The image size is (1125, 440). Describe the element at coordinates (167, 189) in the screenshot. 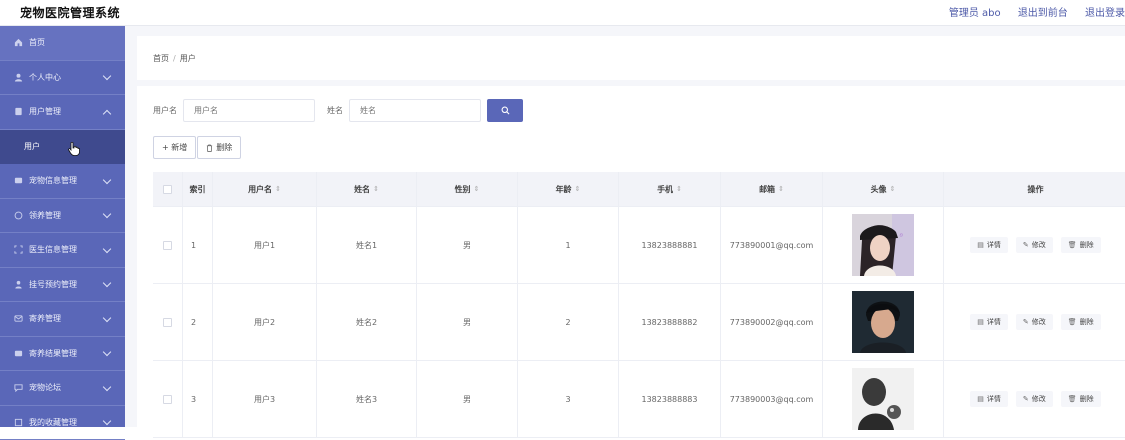

I see `select-all-checkbox` at that location.